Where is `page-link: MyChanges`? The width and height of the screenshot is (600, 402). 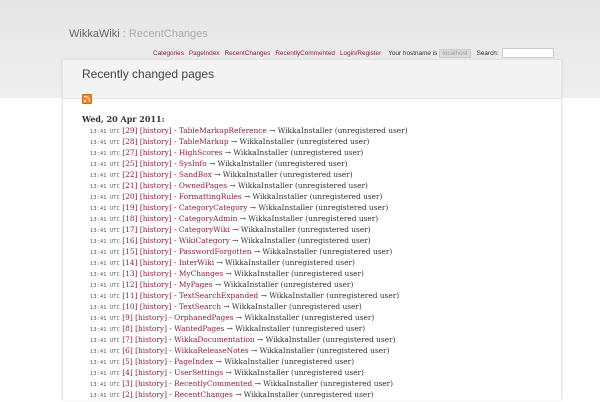
page-link: MyChanges is located at coordinates (201, 273).